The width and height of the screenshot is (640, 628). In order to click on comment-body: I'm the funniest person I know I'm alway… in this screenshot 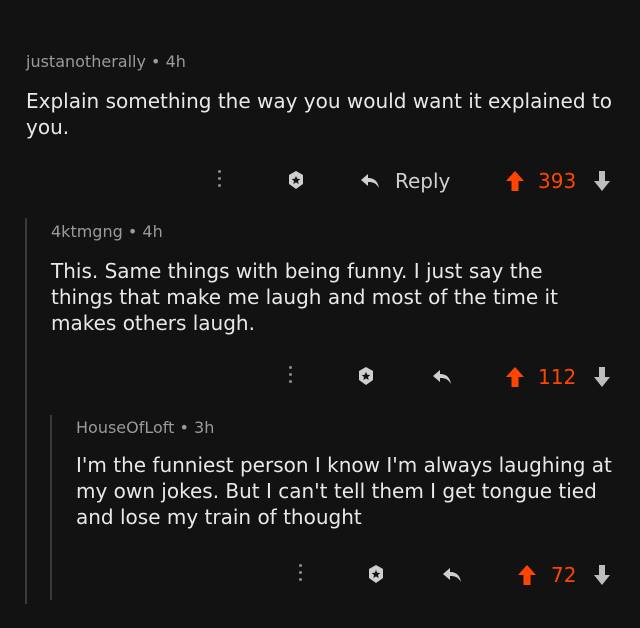, I will do `click(344, 491)`.